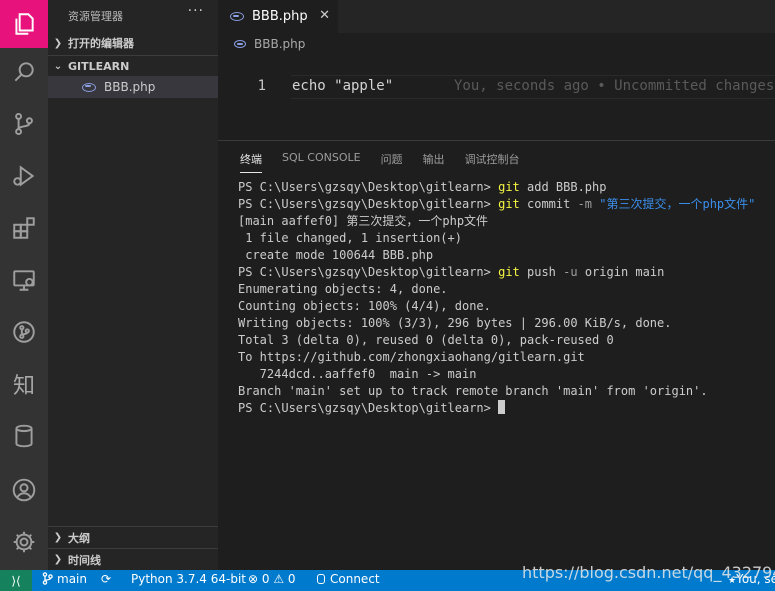 Image resolution: width=775 pixels, height=591 pixels. I want to click on run-debug-icon, so click(24, 176).